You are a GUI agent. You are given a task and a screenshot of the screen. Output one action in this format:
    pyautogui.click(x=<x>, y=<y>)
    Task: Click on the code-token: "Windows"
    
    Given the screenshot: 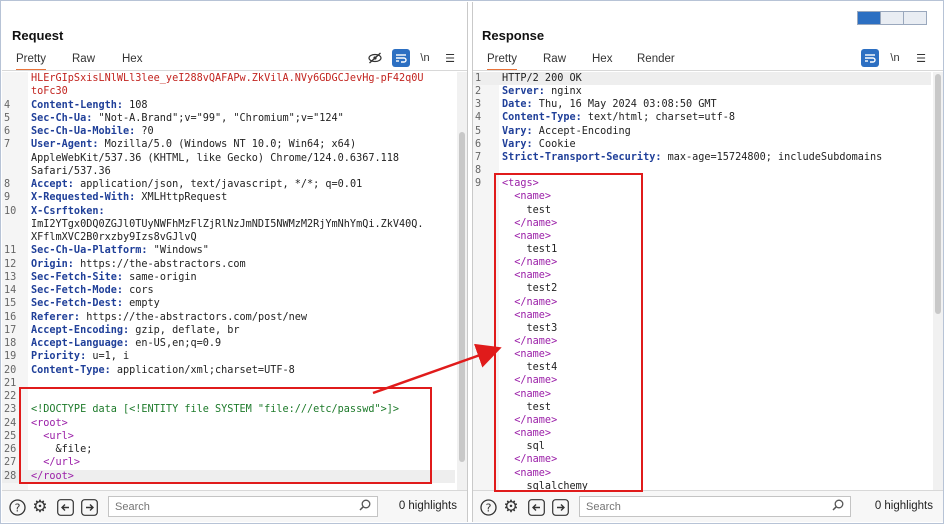 What is the action you would take?
    pyautogui.click(x=178, y=251)
    